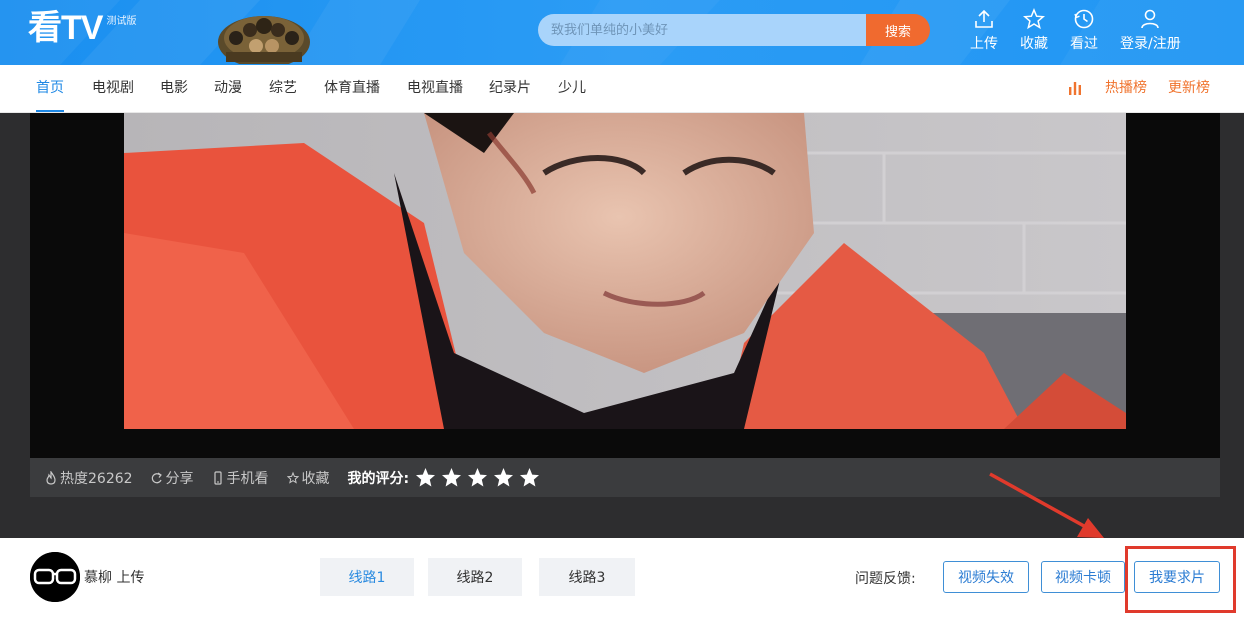  Describe the element at coordinates (315, 478) in the screenshot. I see `favorite-label: 收藏` at that location.